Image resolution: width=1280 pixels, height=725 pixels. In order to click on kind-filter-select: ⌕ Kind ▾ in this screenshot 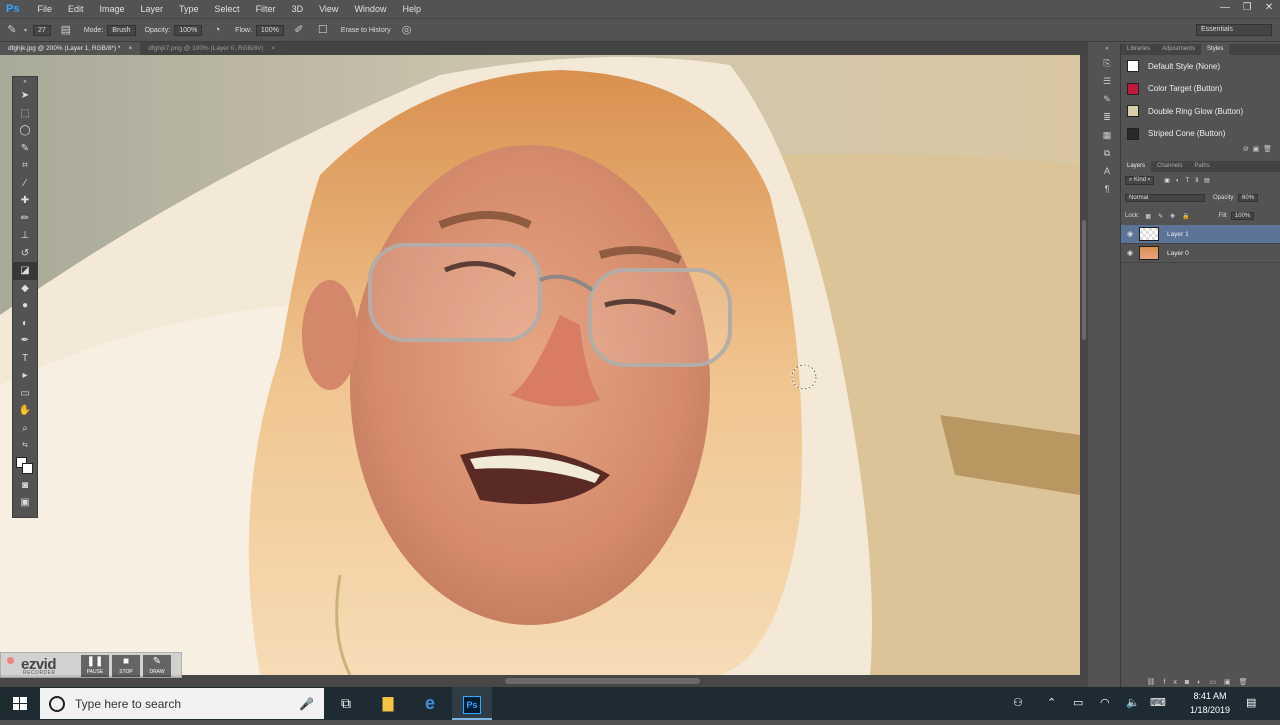, I will do `click(1140, 180)`.